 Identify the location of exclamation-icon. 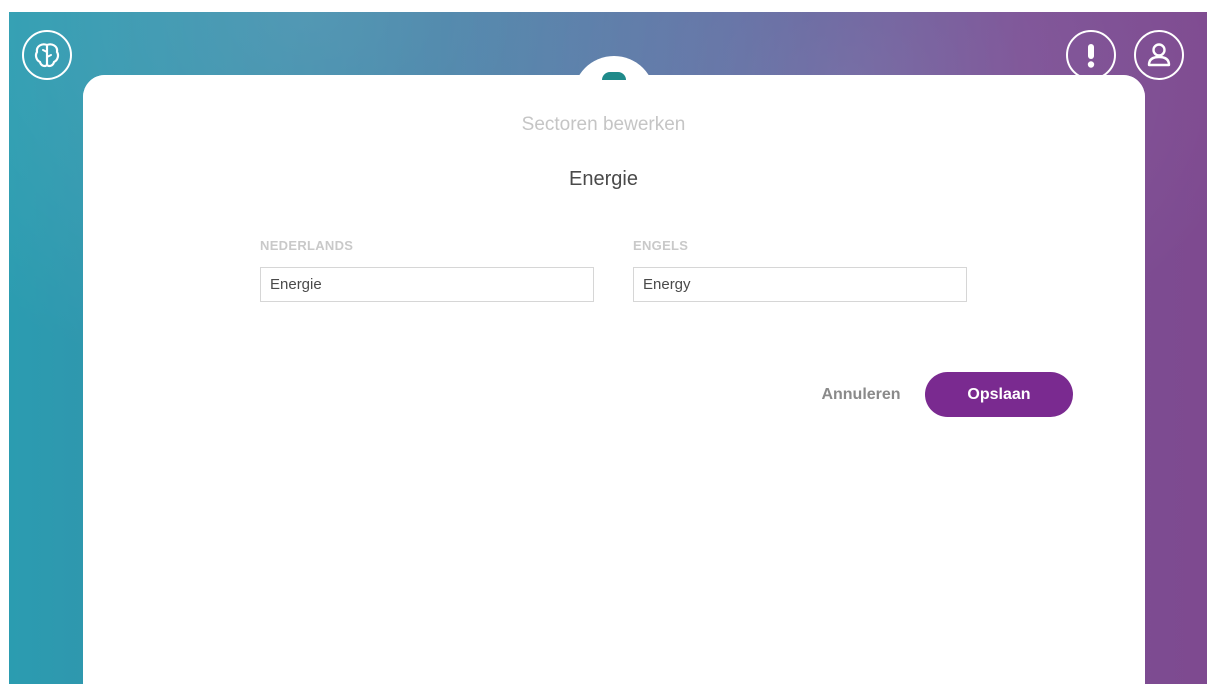
(1091, 56).